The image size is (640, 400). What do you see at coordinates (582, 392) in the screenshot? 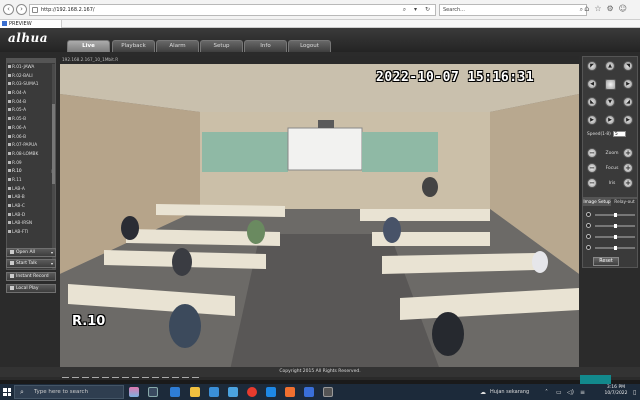
I see `language-icon: ≡` at bounding box center [582, 392].